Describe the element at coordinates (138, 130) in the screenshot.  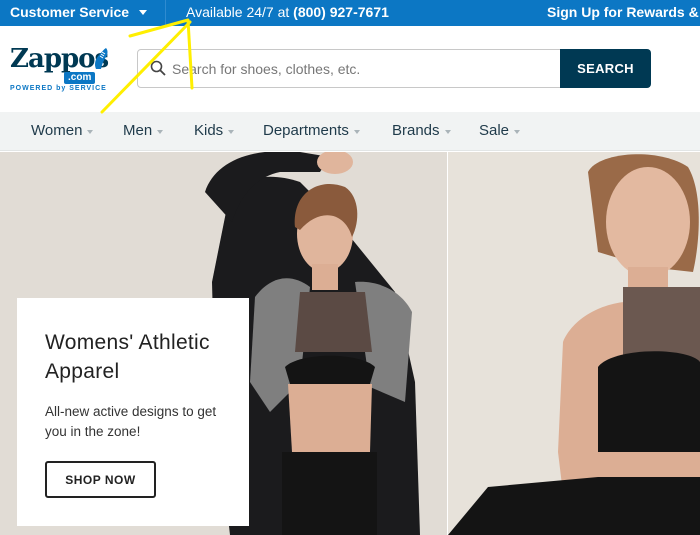
I see `nav-item-label: Men` at that location.